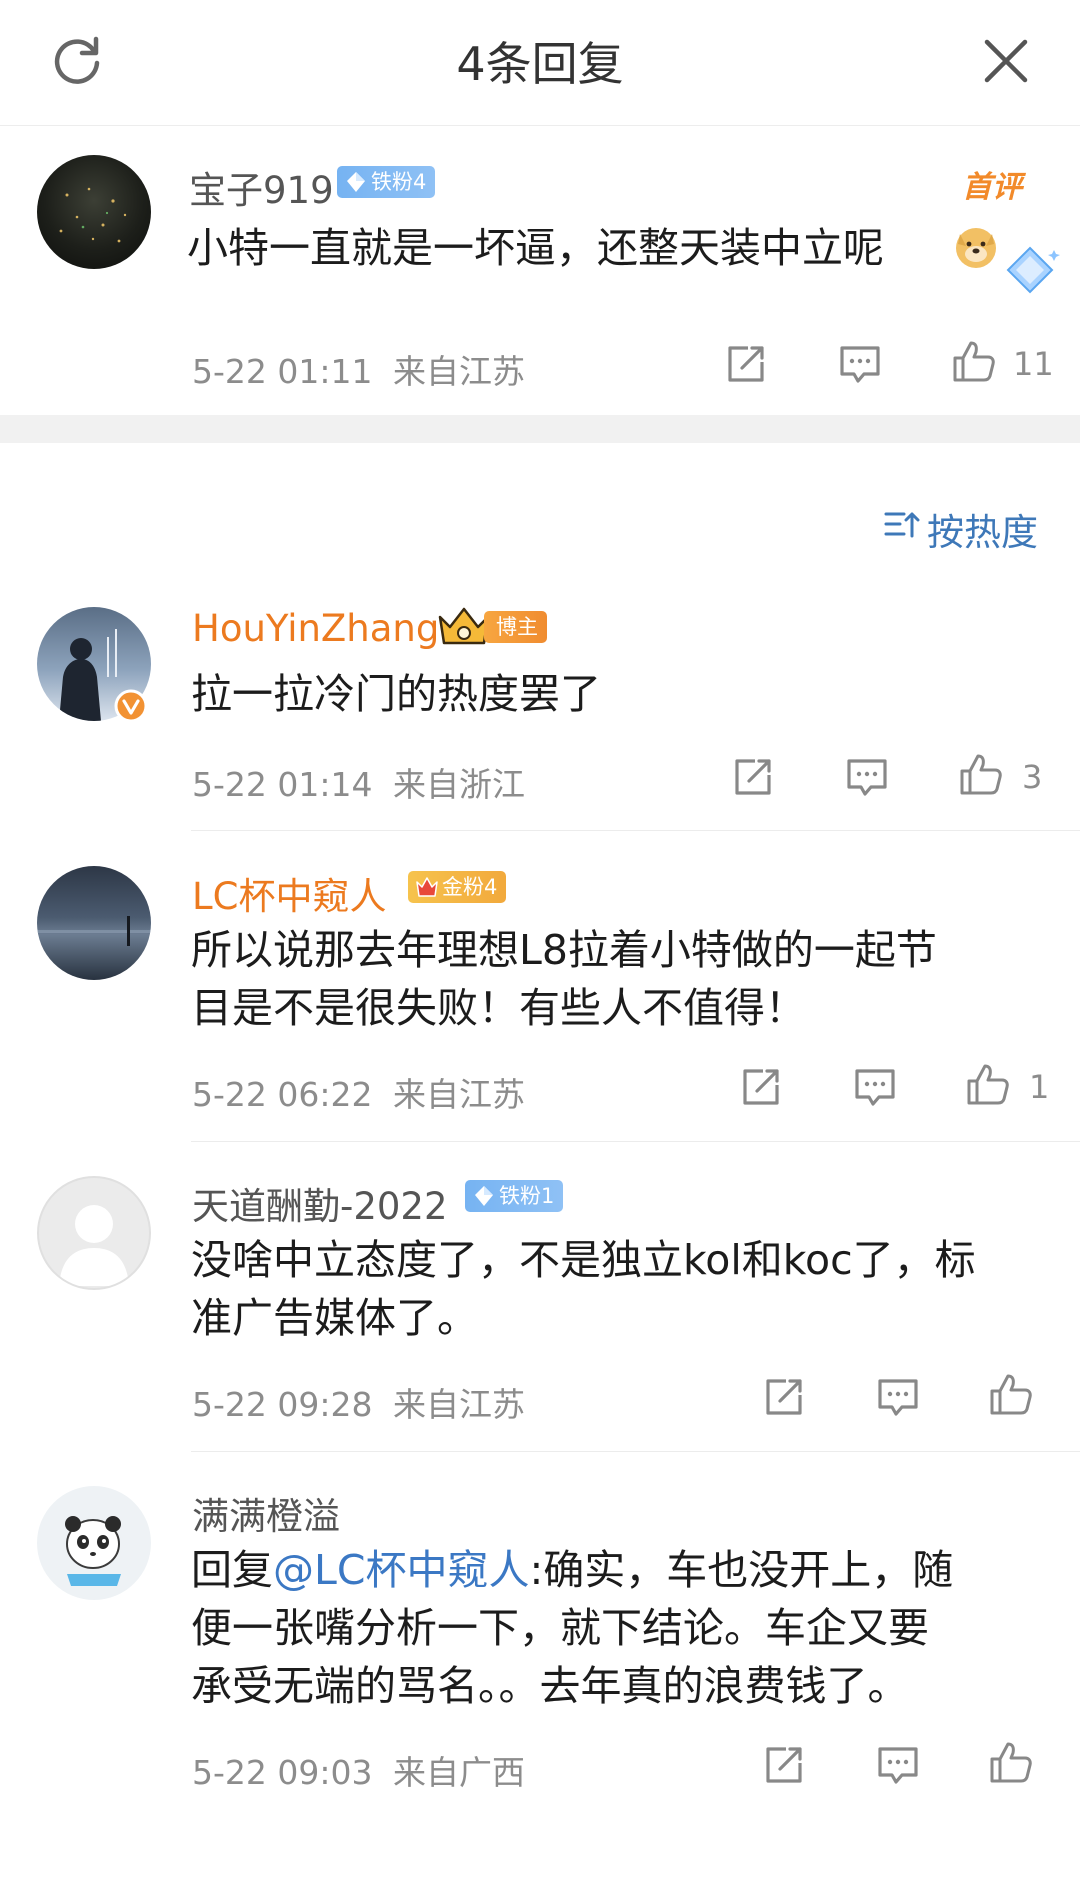 The height and width of the screenshot is (1877, 1080). Describe the element at coordinates (282, 1404) in the screenshot. I see `comment-time: 5-22 09:28` at that location.